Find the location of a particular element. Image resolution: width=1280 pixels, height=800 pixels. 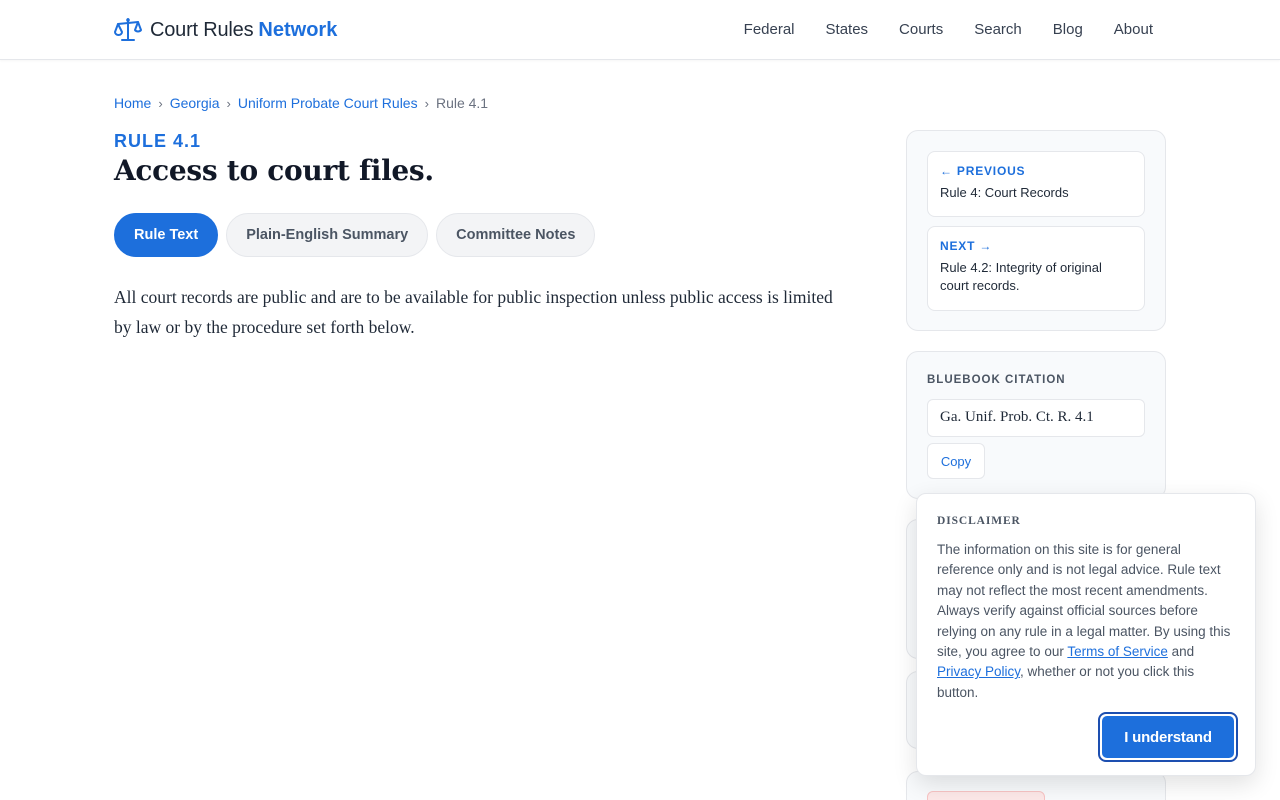

next-label: NEXT → is located at coordinates (966, 246).